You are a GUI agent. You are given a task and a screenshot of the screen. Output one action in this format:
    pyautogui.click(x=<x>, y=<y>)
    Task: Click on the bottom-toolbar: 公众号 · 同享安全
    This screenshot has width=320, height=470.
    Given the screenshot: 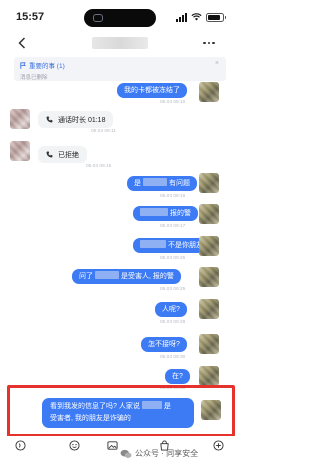 What is the action you would take?
    pyautogui.click(x=120, y=453)
    